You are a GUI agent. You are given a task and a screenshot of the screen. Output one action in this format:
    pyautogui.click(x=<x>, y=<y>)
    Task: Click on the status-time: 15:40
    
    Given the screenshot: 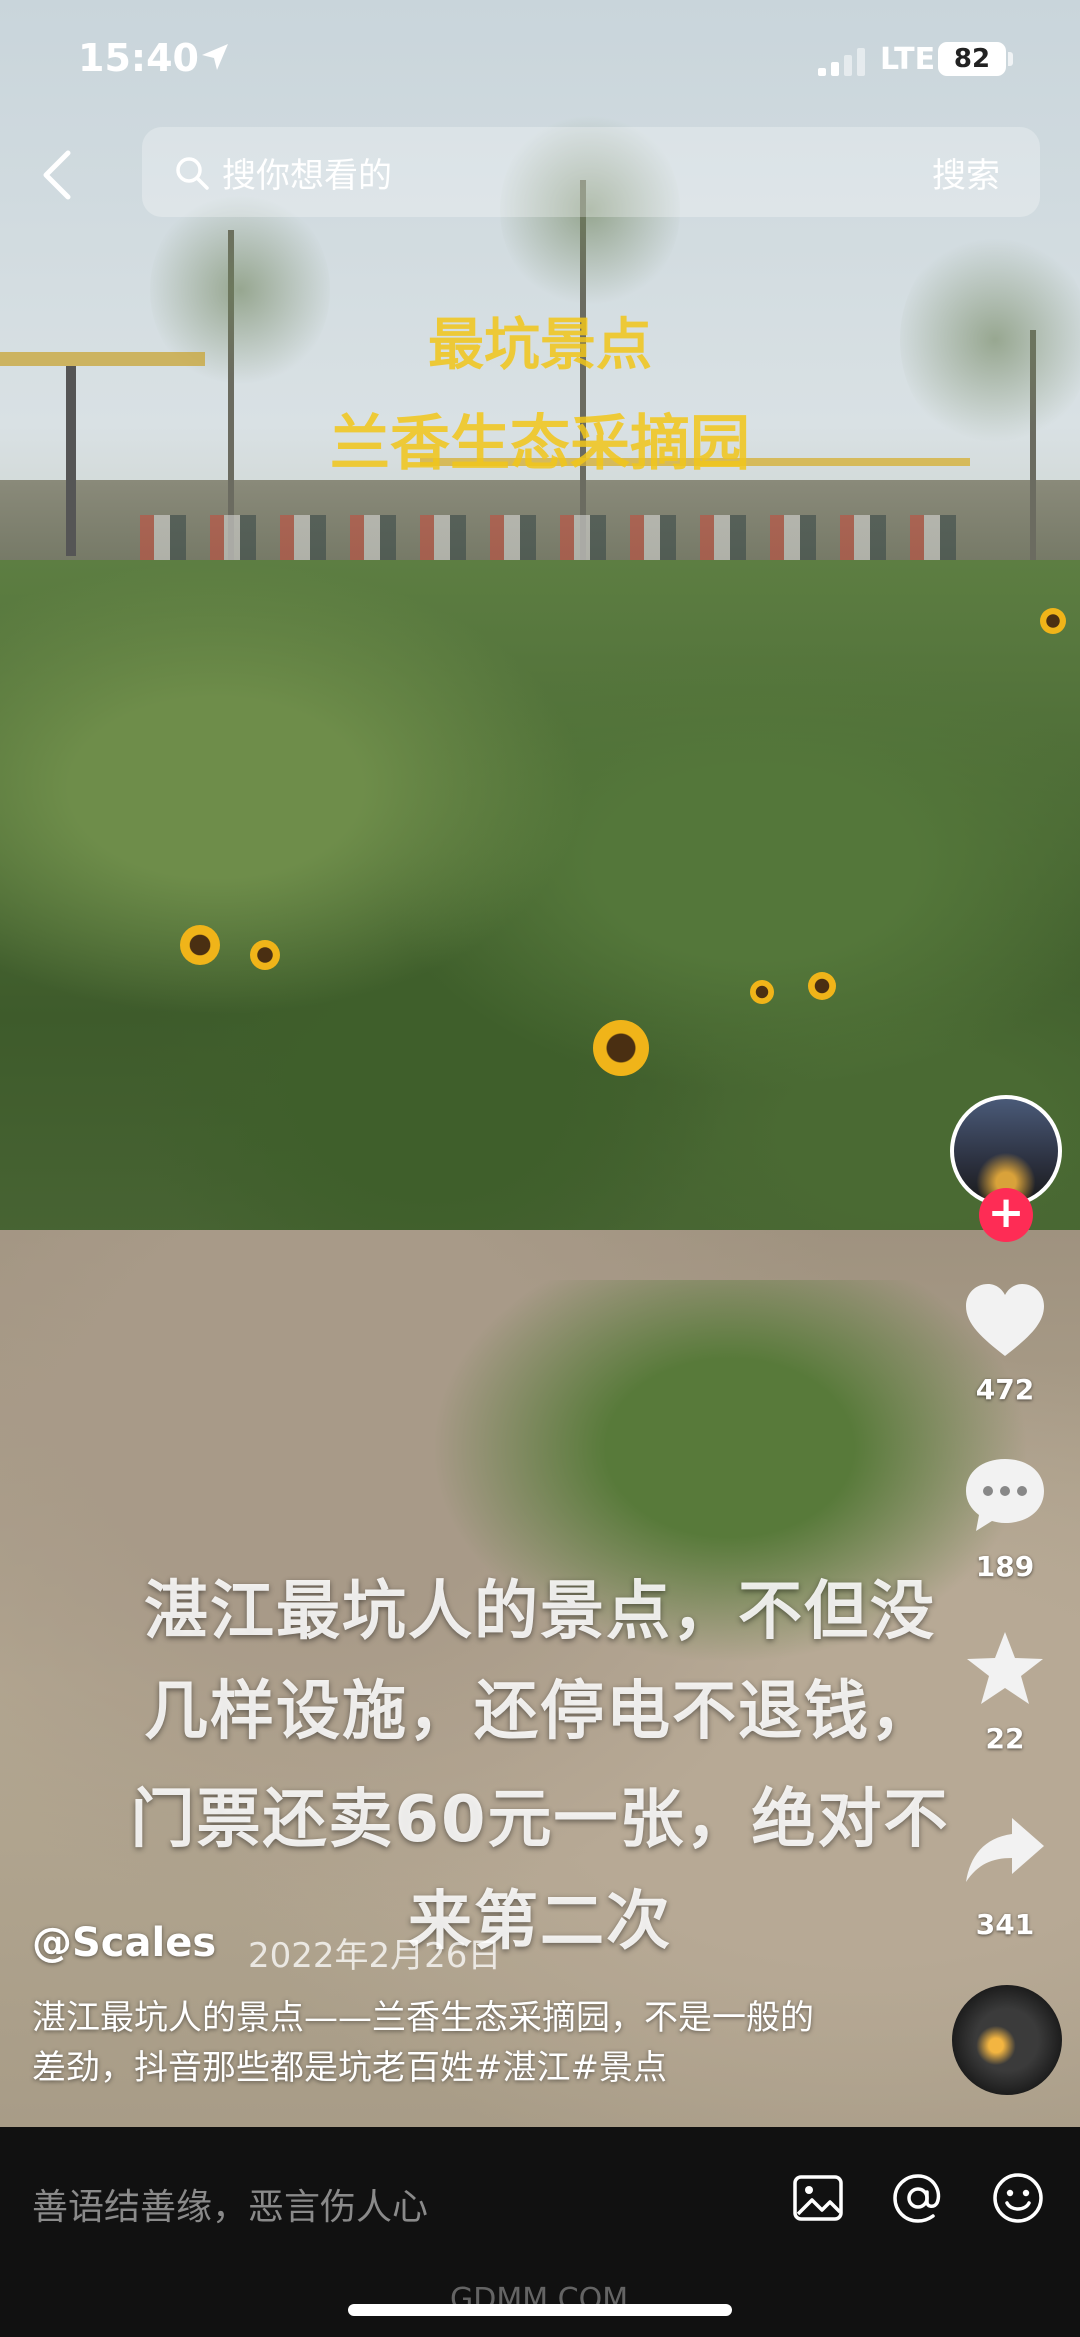 What is the action you would take?
    pyautogui.click(x=138, y=58)
    